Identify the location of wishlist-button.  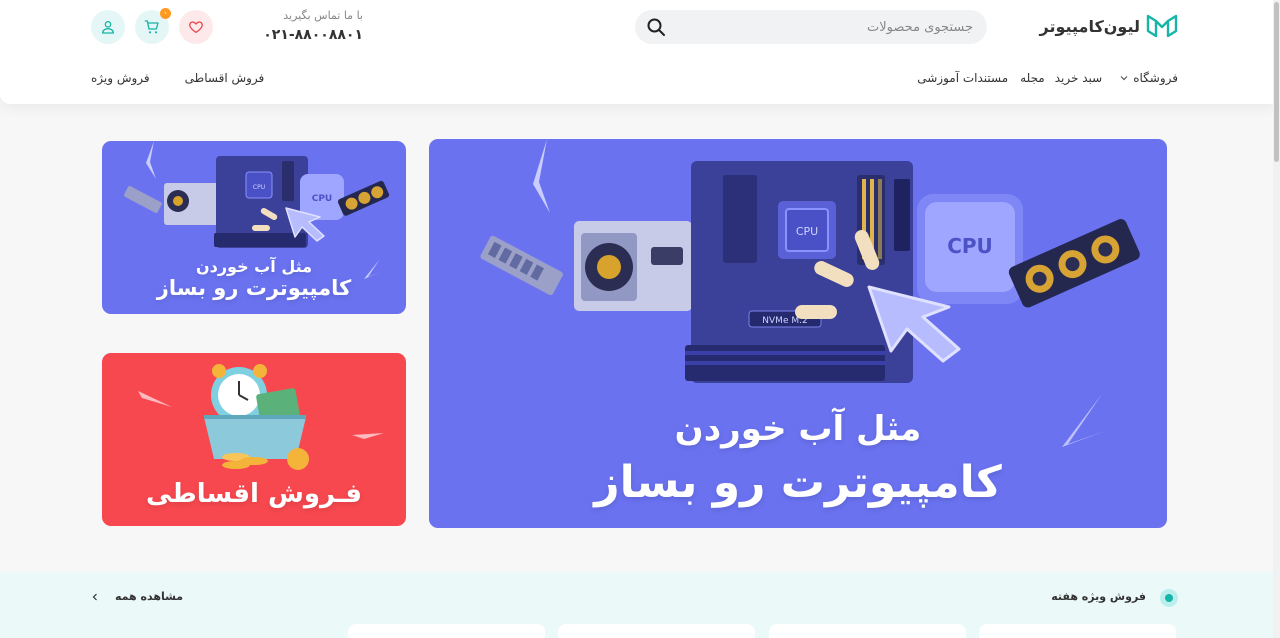
(196, 27).